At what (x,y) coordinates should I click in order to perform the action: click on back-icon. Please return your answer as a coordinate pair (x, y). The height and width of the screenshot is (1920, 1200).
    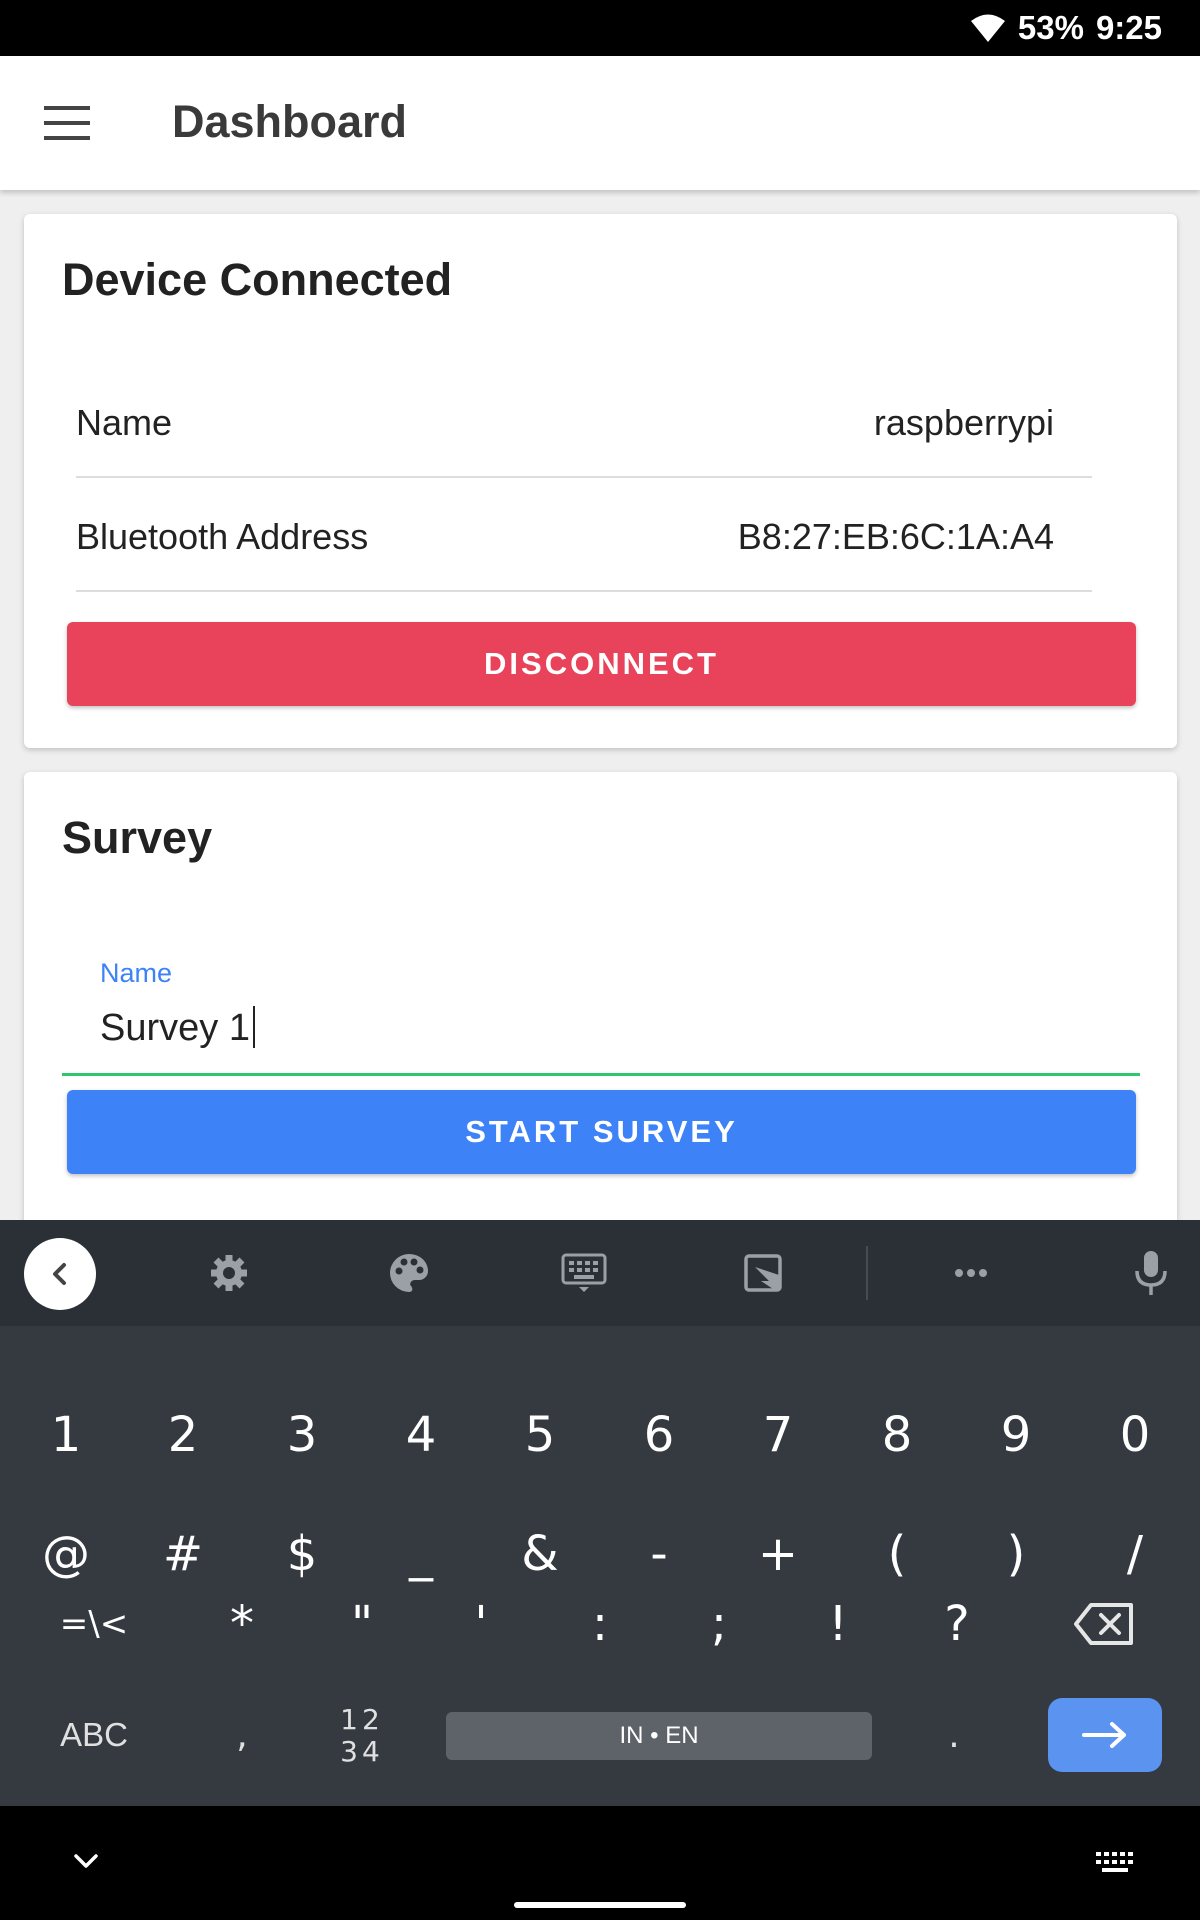
    Looking at the image, I should click on (60, 1274).